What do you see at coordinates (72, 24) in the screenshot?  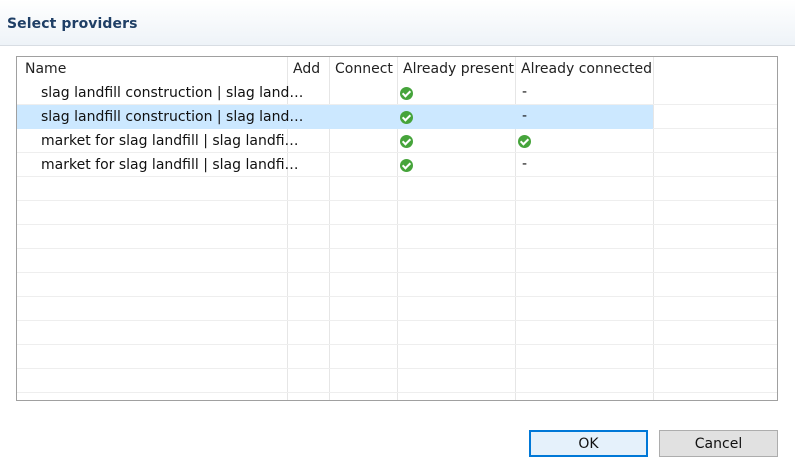 I see `dialog-title: Select providers` at bounding box center [72, 24].